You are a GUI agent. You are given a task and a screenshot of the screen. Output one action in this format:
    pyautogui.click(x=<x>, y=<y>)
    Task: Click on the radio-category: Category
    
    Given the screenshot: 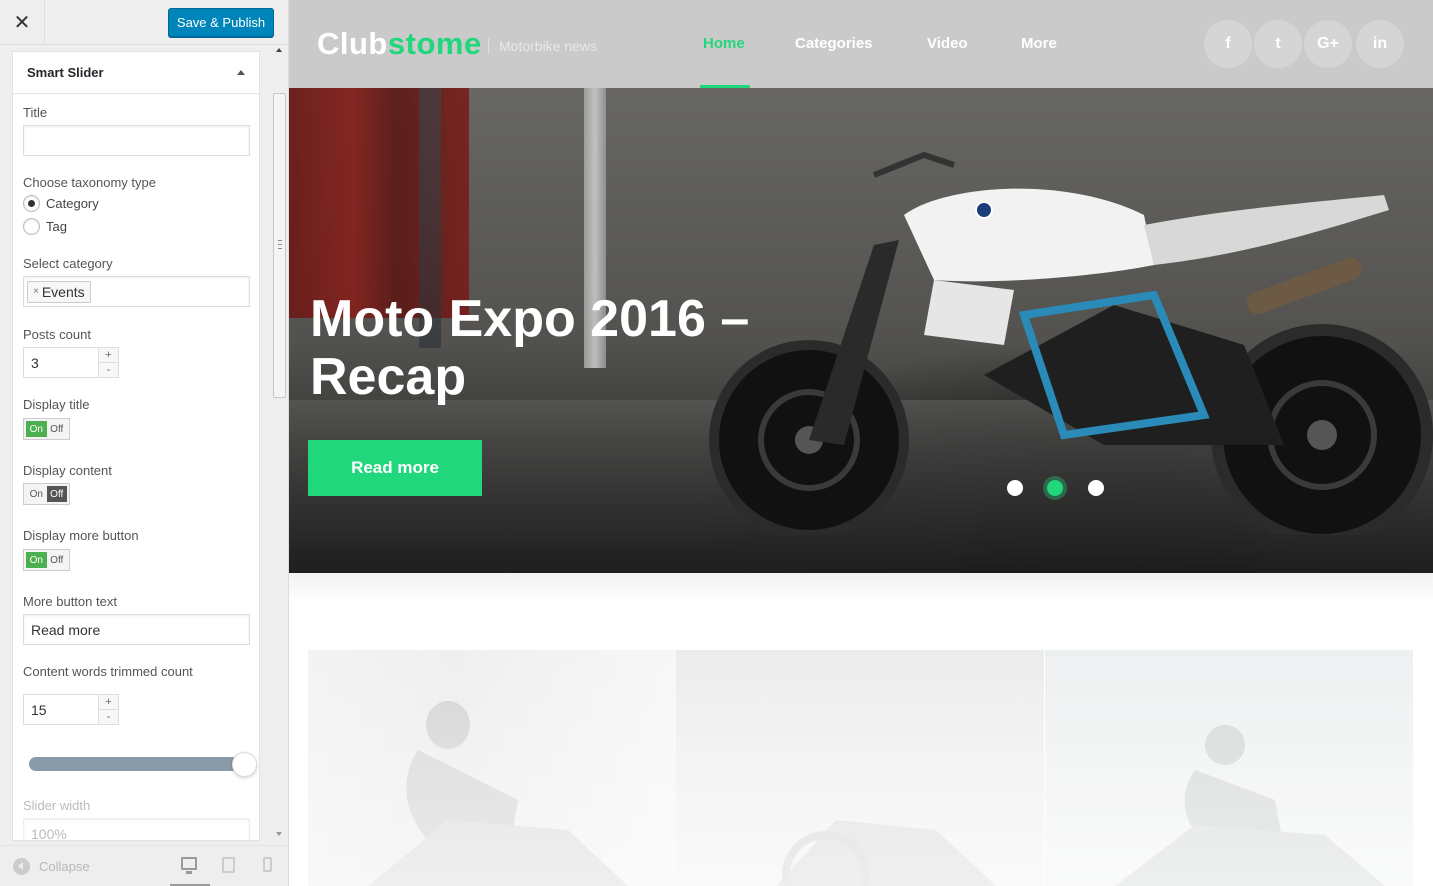 What is the action you would take?
    pyautogui.click(x=61, y=203)
    